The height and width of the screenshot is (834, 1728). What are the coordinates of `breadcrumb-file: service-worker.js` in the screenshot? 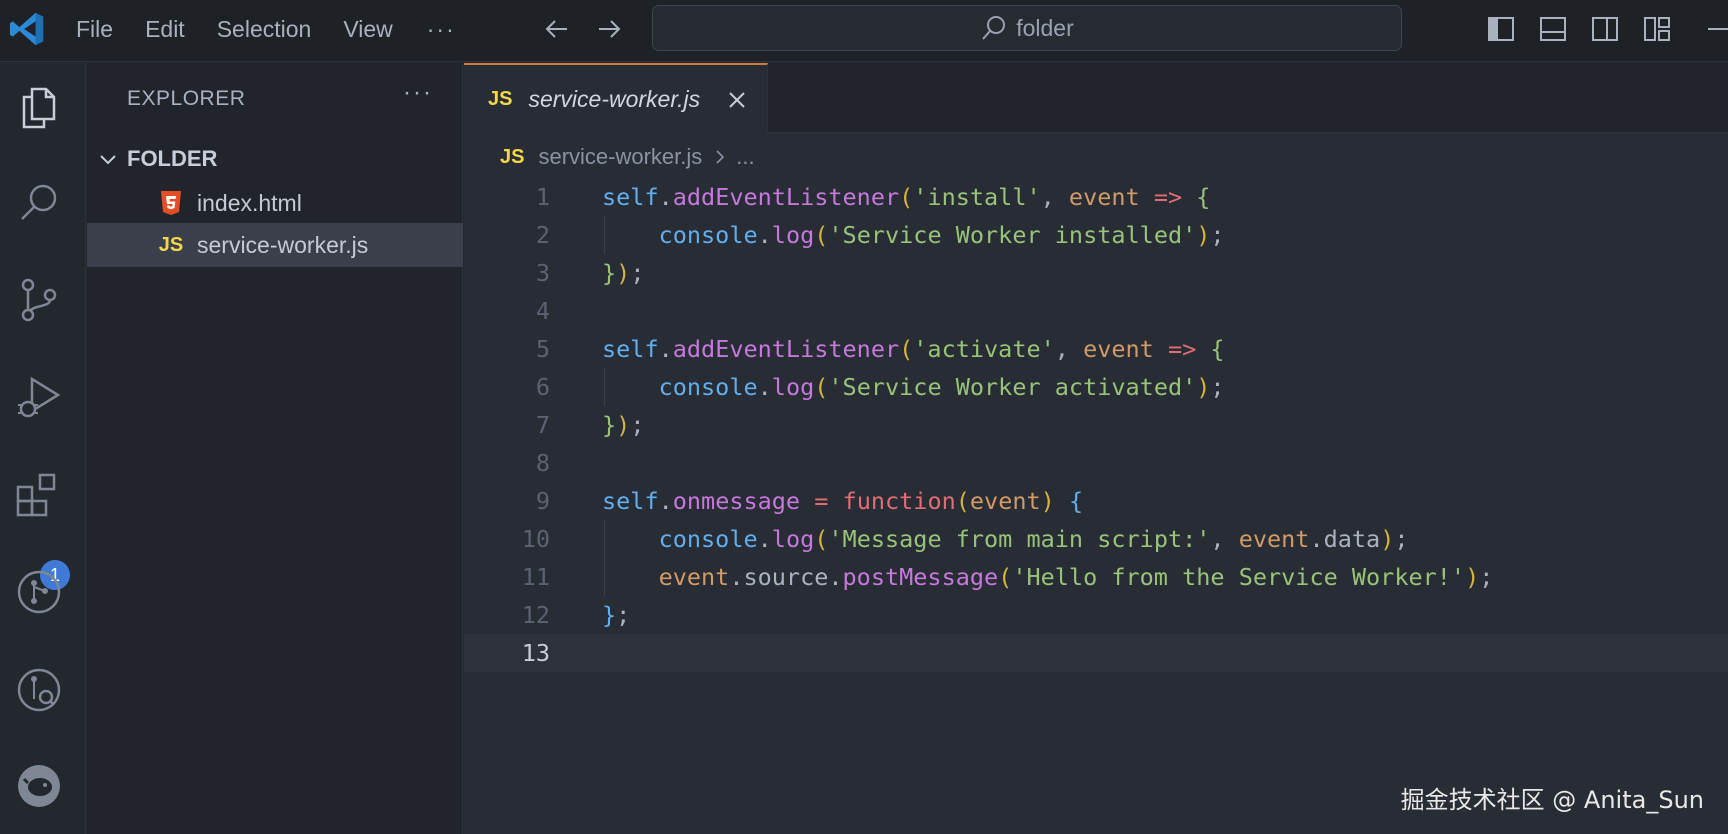 It's located at (620, 157).